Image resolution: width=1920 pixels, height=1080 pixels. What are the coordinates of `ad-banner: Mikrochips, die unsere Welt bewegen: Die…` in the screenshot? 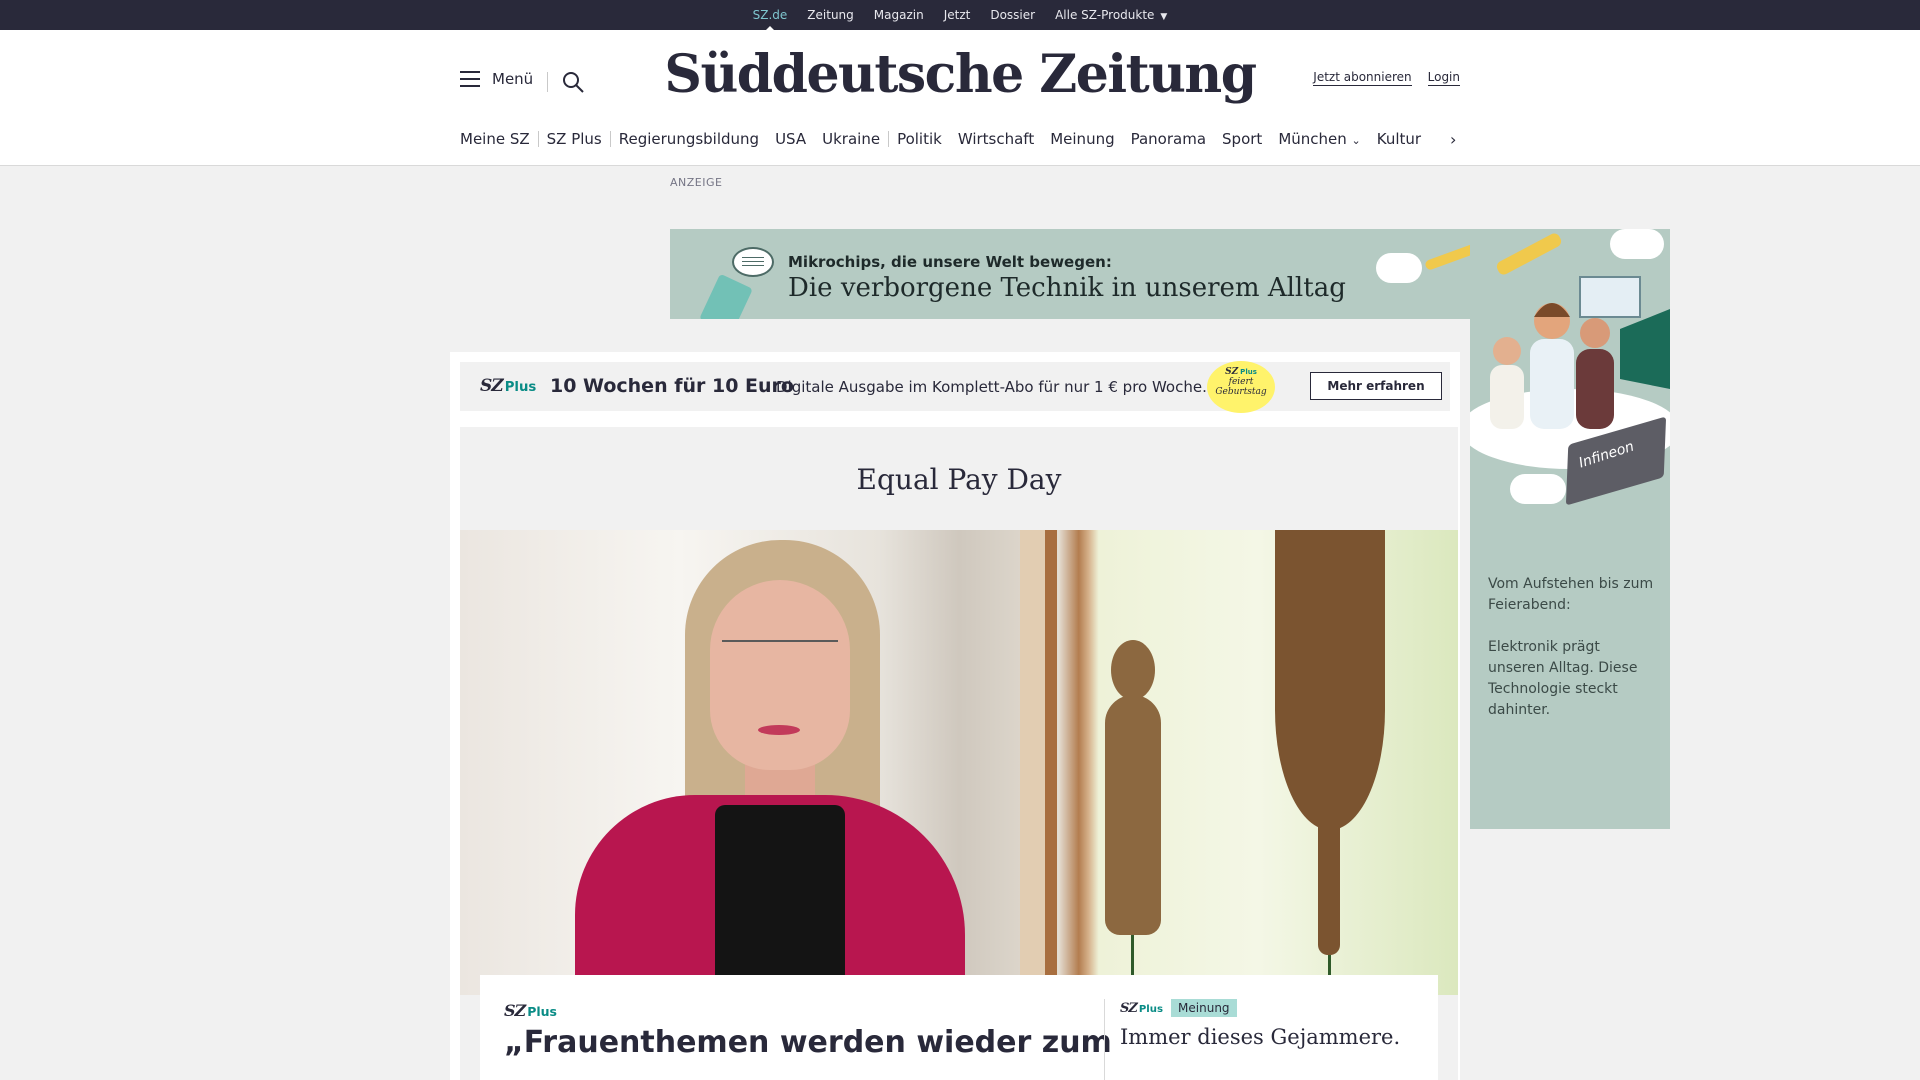 It's located at (1070, 274).